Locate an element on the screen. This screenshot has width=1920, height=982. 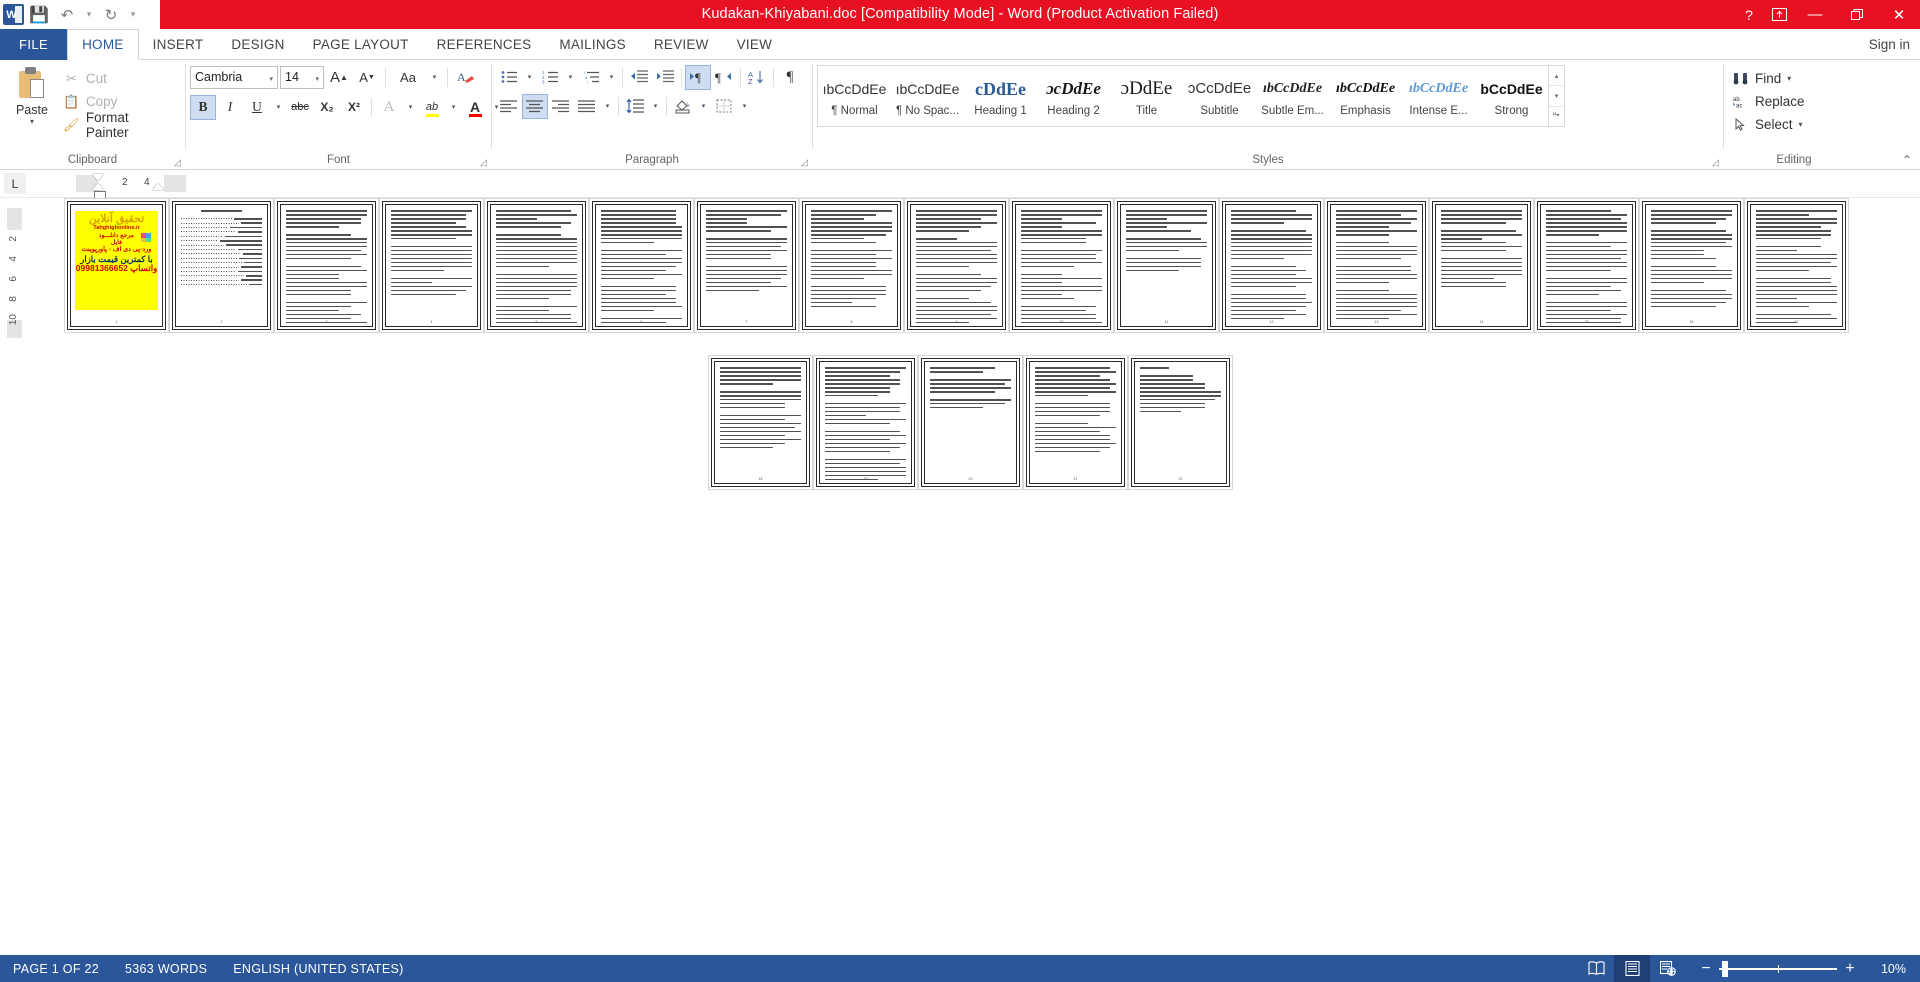
style-strong: bCcDdEe Strong is located at coordinates (1511, 96).